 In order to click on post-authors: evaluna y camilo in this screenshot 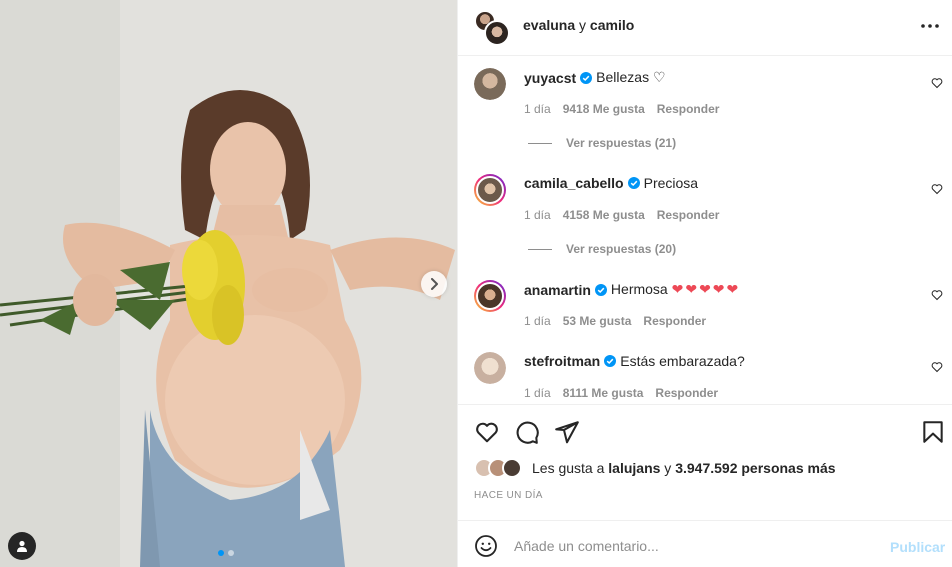, I will do `click(578, 25)`.